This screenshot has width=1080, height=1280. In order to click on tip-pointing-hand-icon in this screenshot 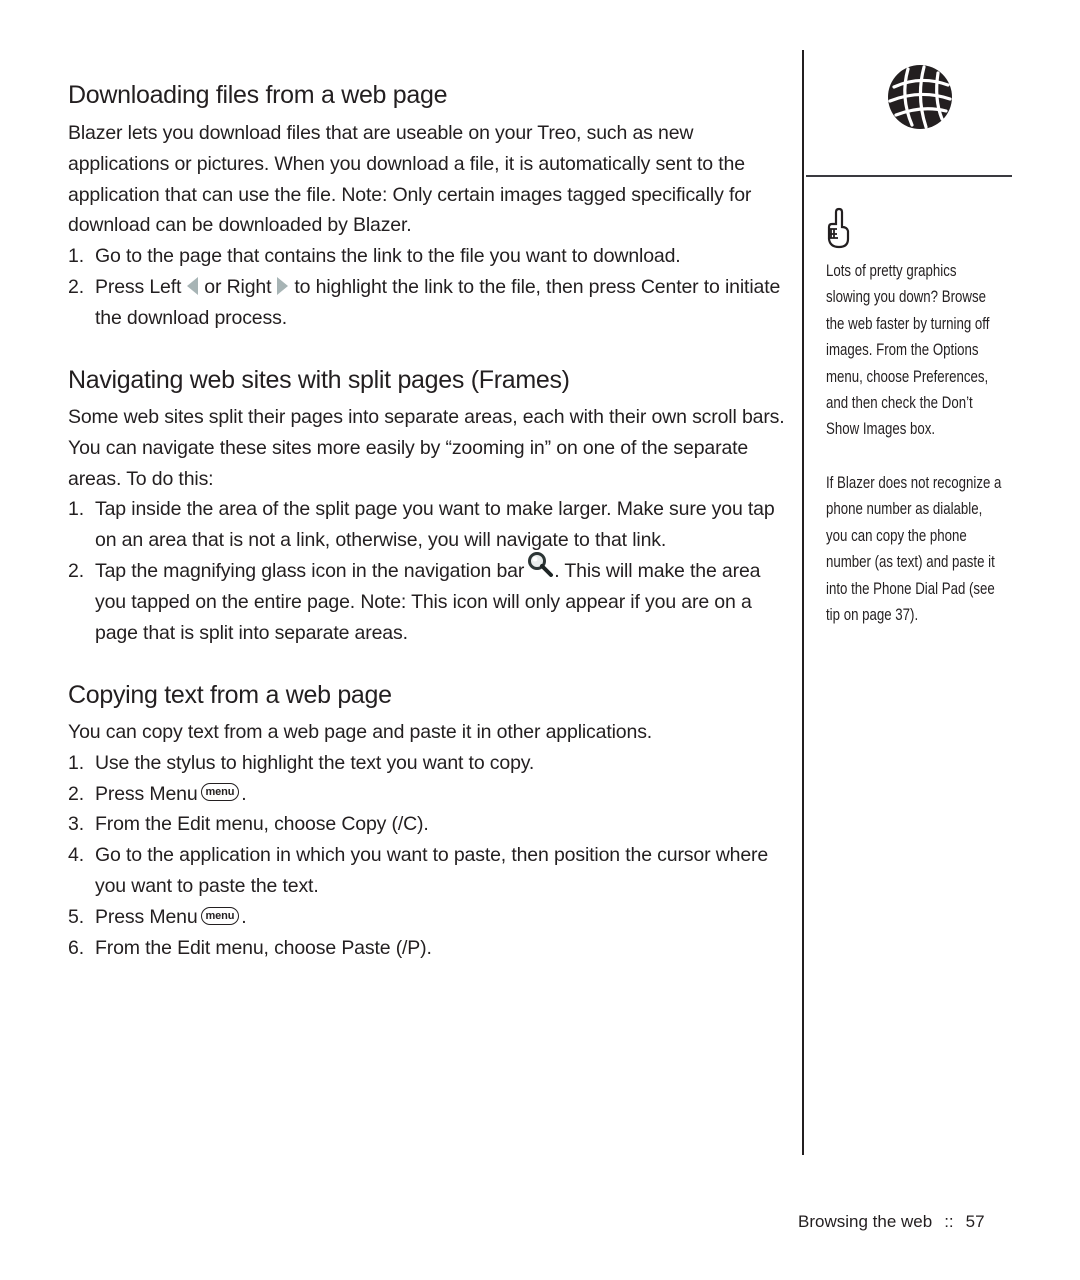, I will do `click(839, 230)`.